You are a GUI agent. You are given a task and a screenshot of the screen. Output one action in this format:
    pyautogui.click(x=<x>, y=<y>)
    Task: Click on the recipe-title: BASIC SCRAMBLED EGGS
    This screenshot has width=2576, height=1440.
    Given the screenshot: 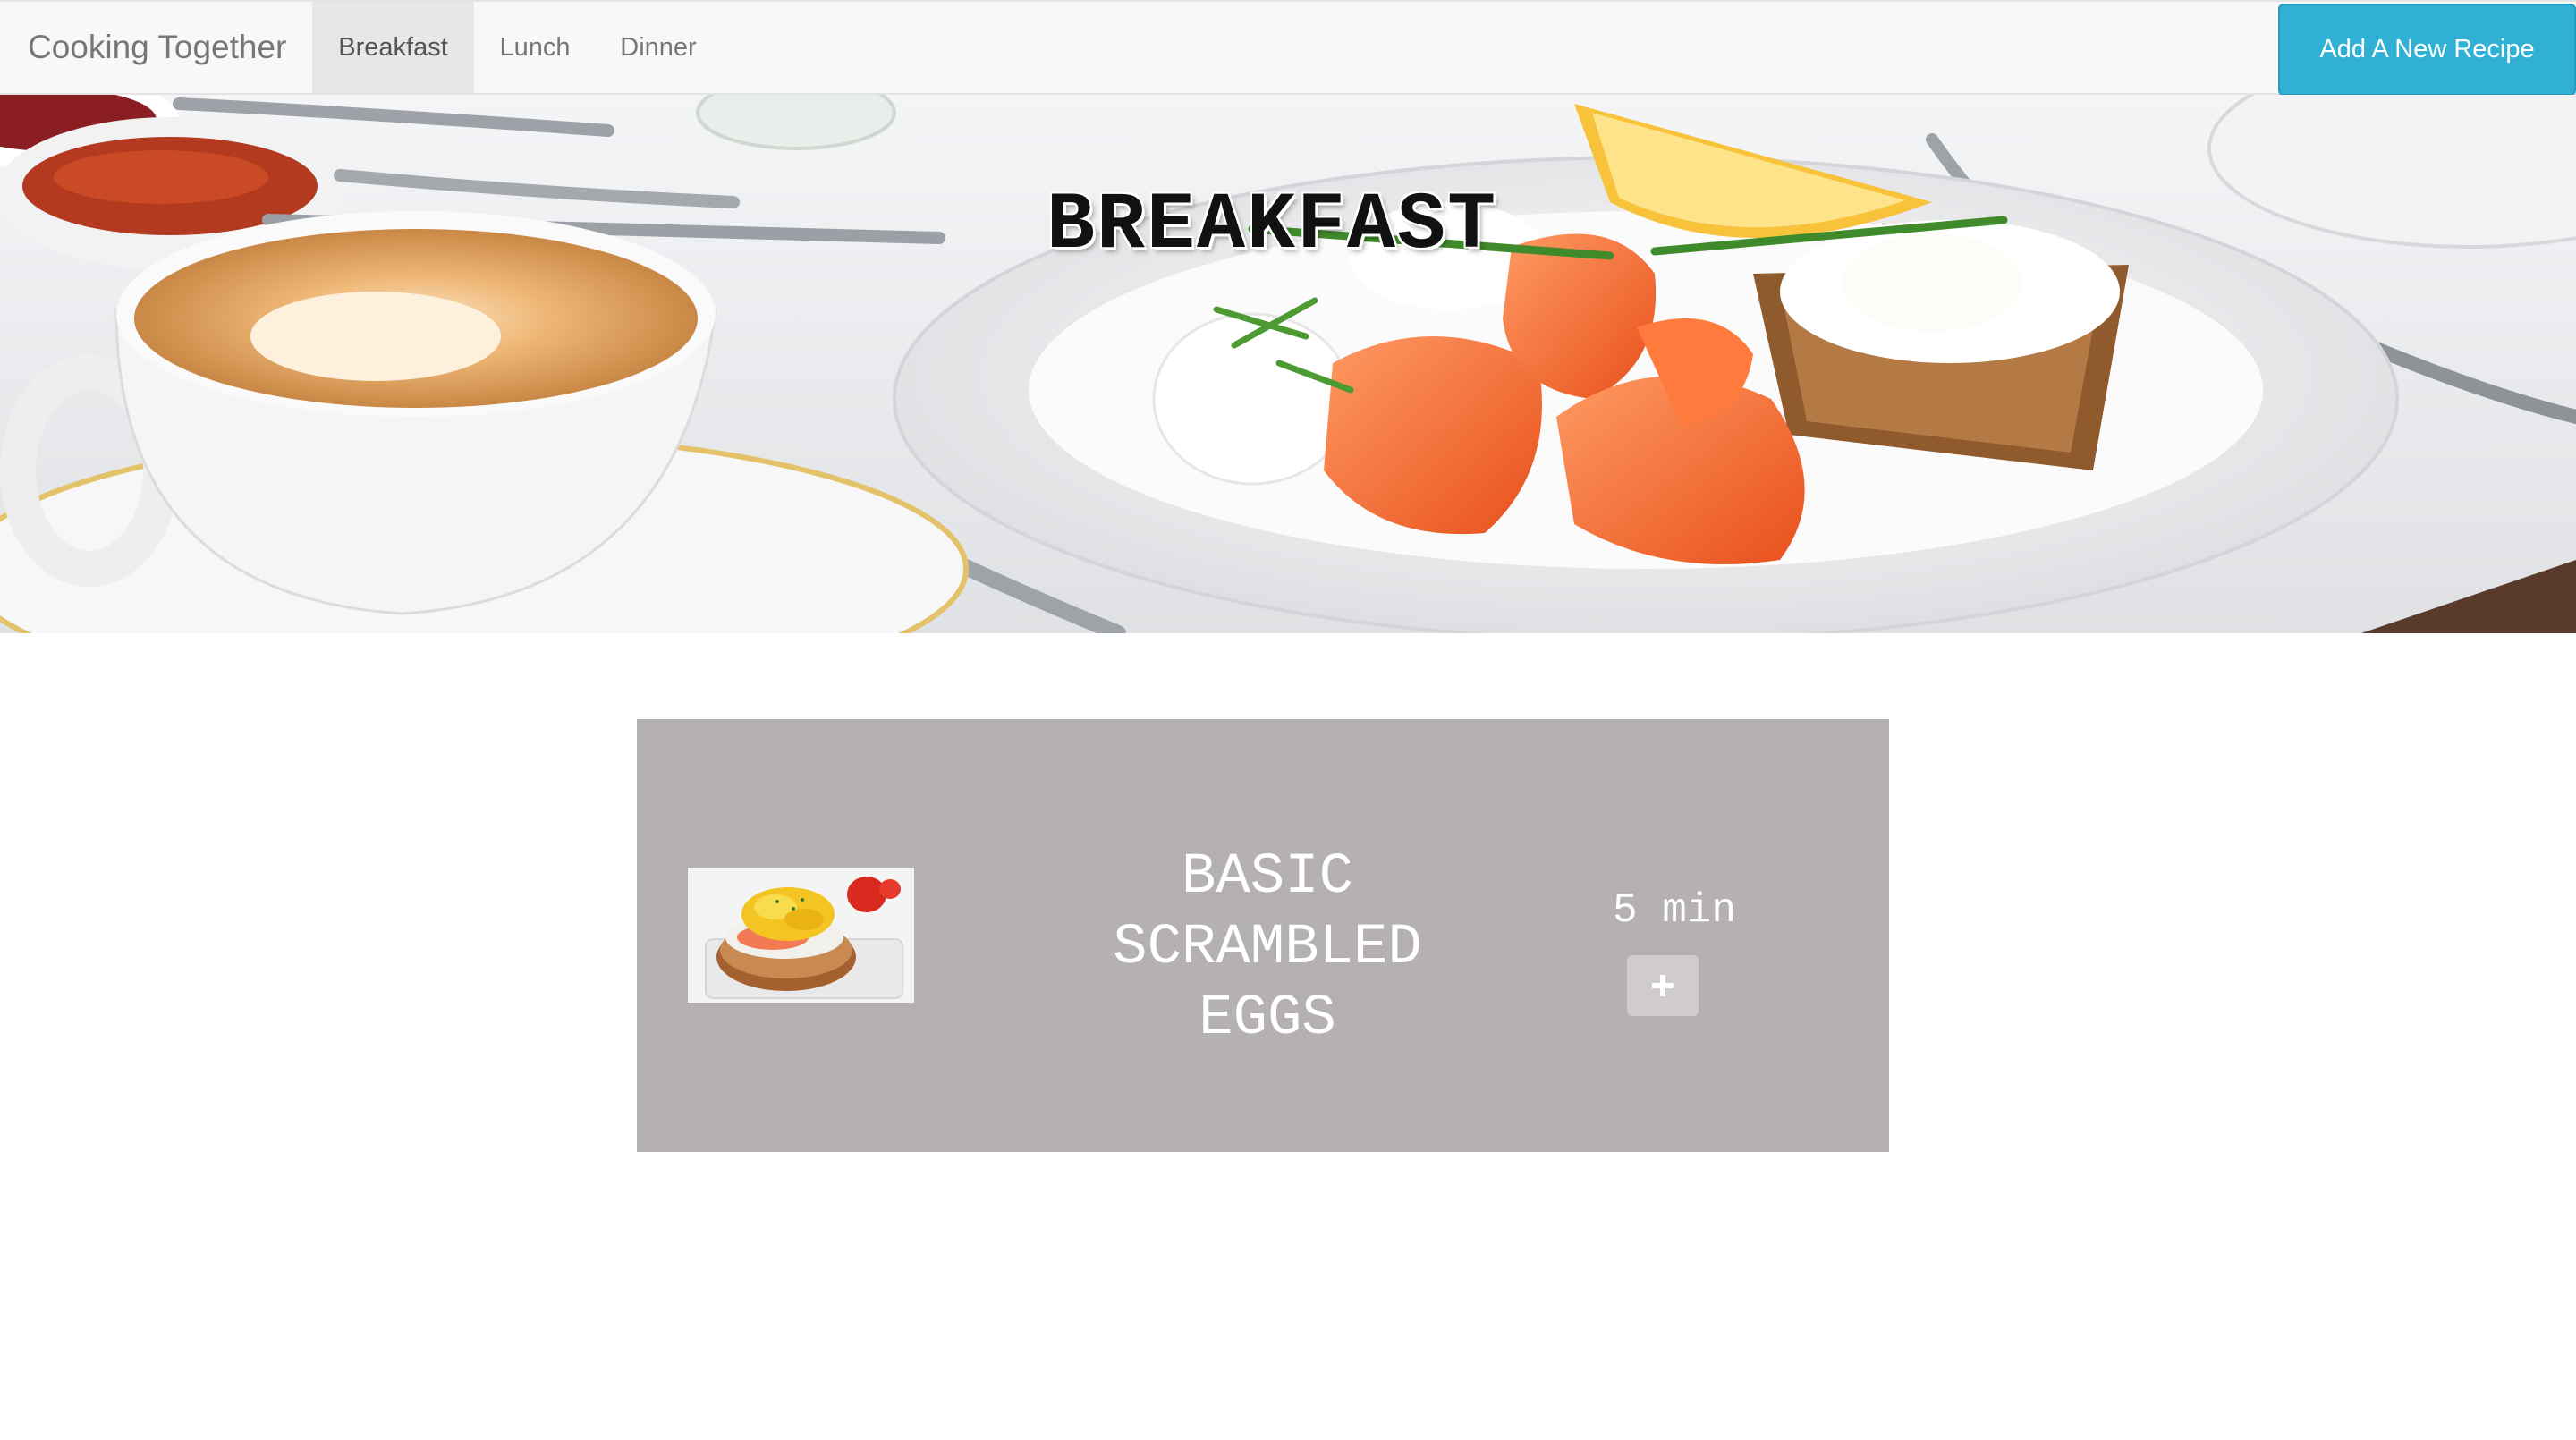 What is the action you would take?
    pyautogui.click(x=1267, y=949)
    